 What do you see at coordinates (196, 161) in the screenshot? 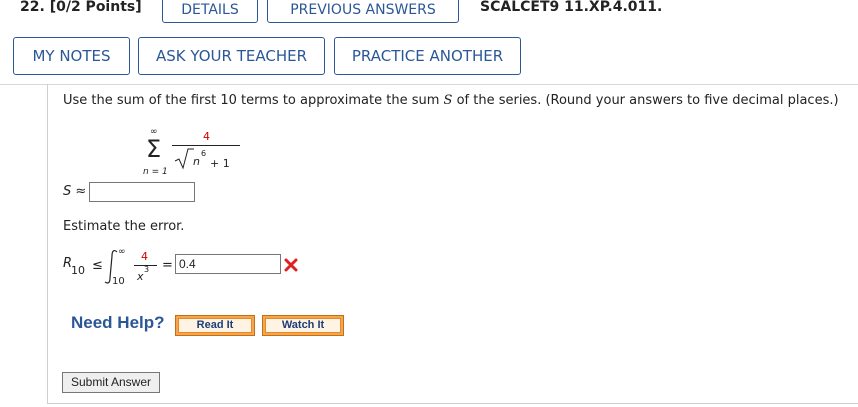
I see `series-radicand: n` at bounding box center [196, 161].